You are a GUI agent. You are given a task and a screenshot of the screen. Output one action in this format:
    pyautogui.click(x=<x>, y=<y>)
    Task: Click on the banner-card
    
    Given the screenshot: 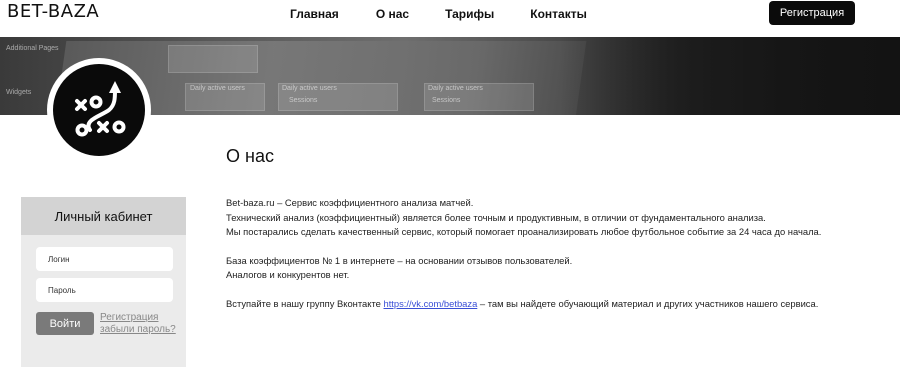 What is the action you would take?
    pyautogui.click(x=213, y=59)
    